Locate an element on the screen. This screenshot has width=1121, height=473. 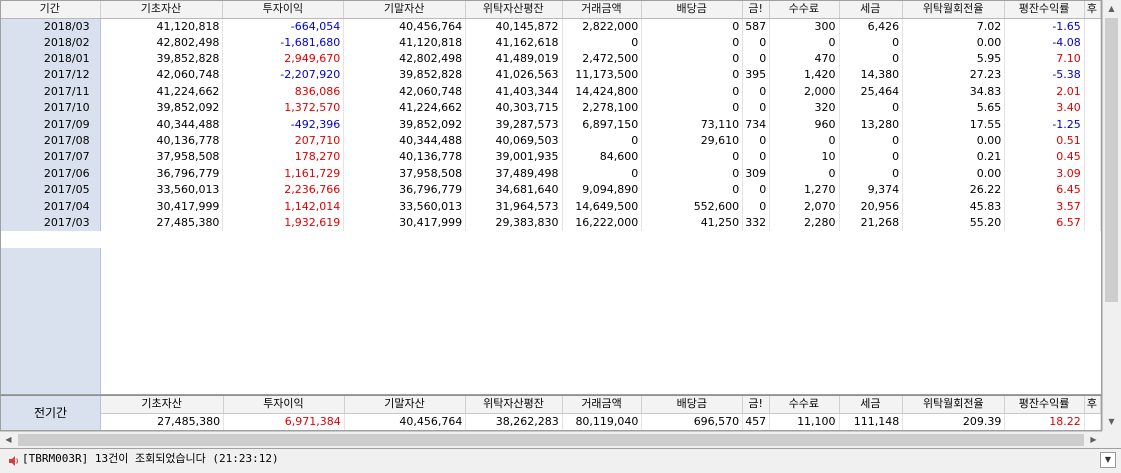
column-header: 위탁월회전율 is located at coordinates (954, 10).